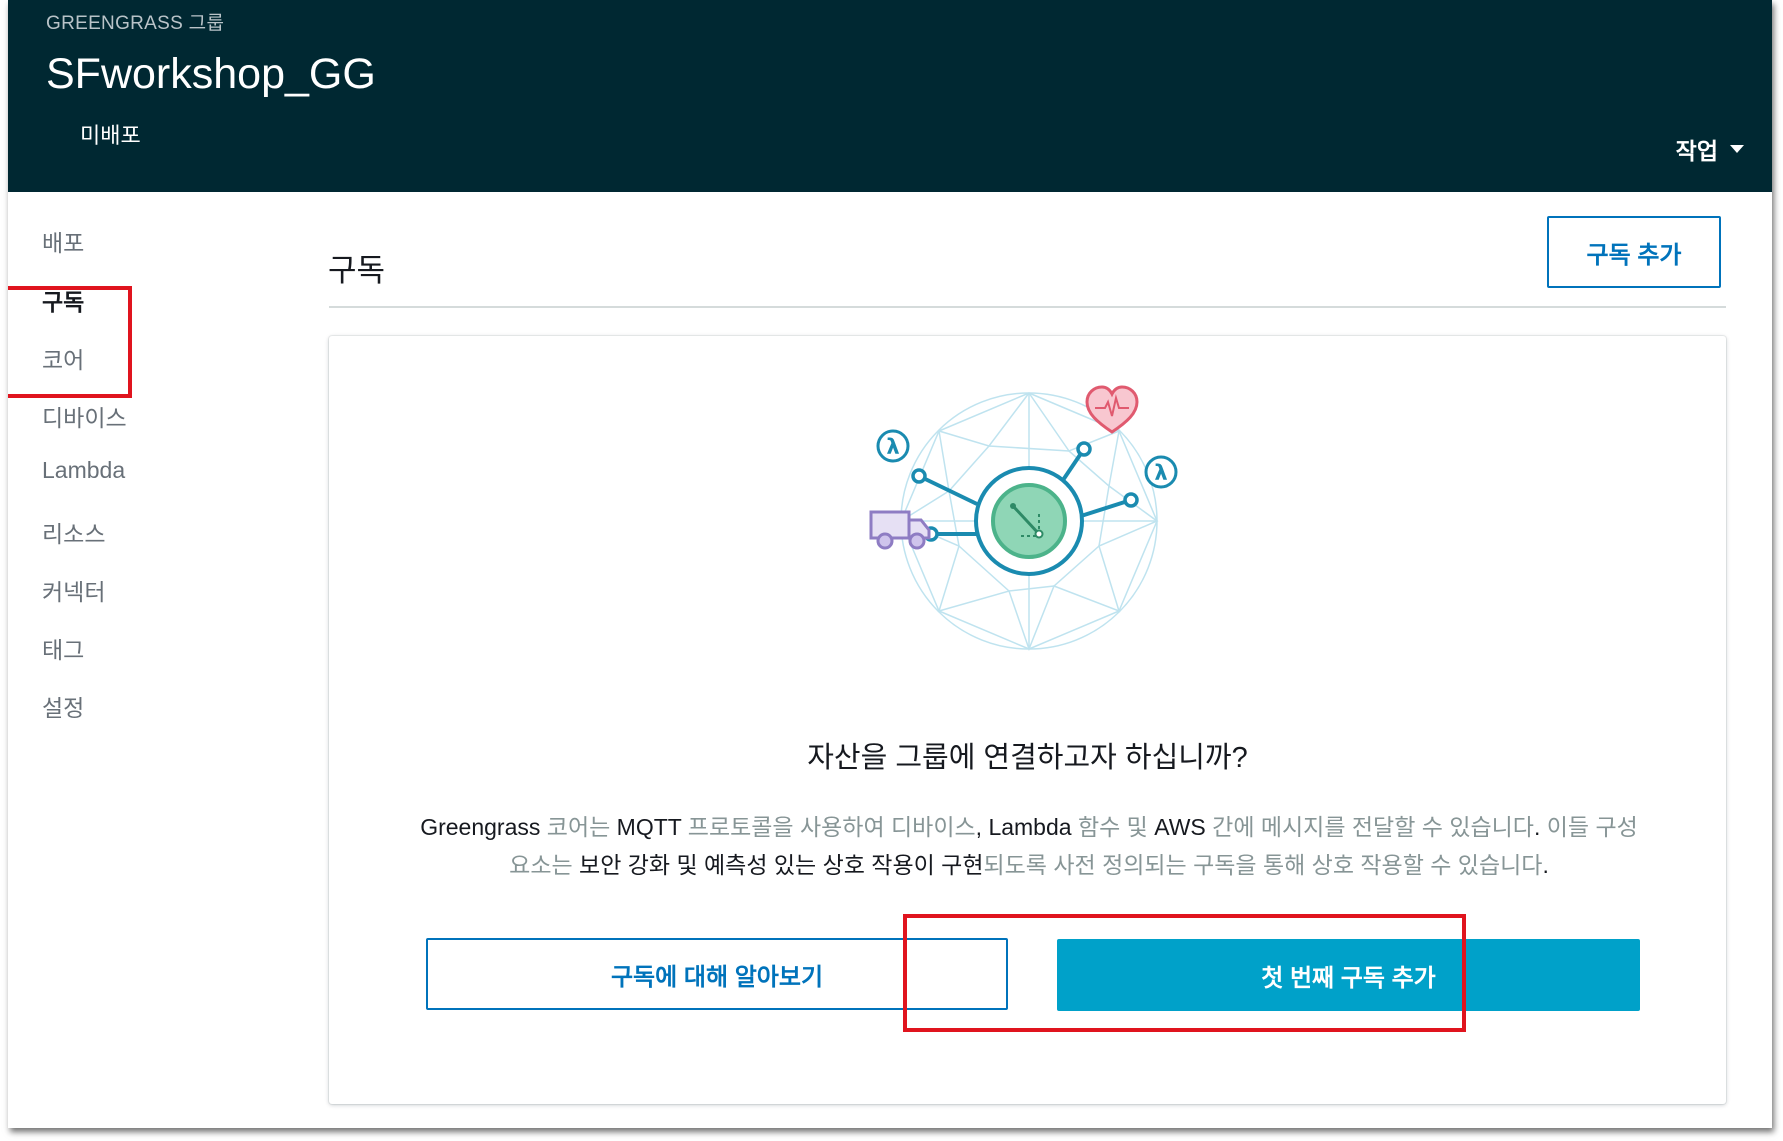  Describe the element at coordinates (649, 827) in the screenshot. I see `description-segment: MQTT` at that location.